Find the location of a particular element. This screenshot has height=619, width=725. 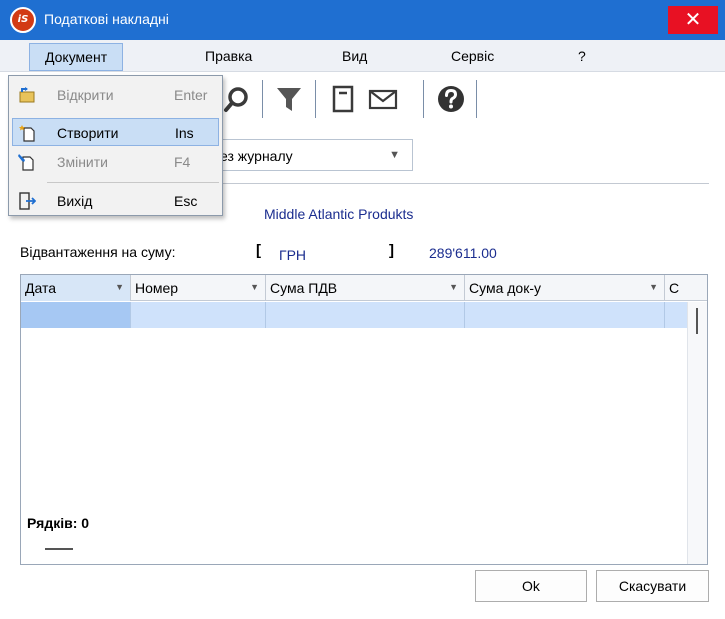

column-header-doc-sum: Сума док-у ▼ is located at coordinates (565, 288).